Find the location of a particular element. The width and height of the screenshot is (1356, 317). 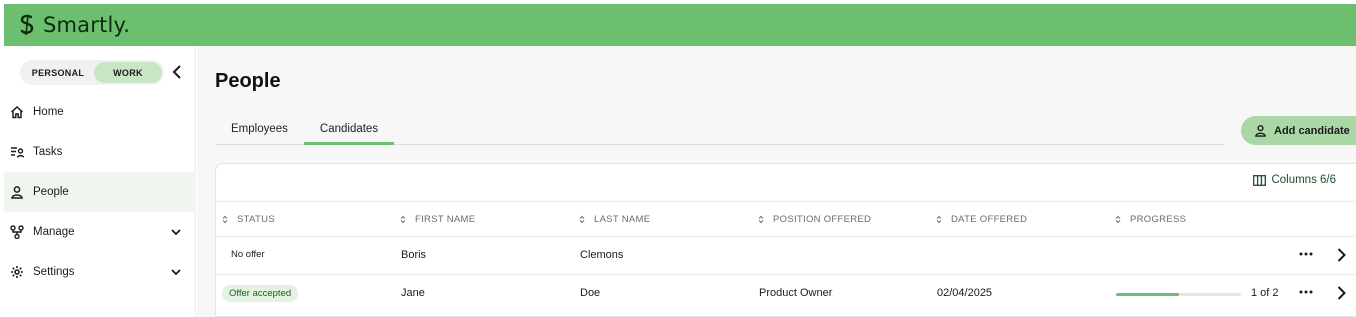

columns-icon is located at coordinates (1260, 180).